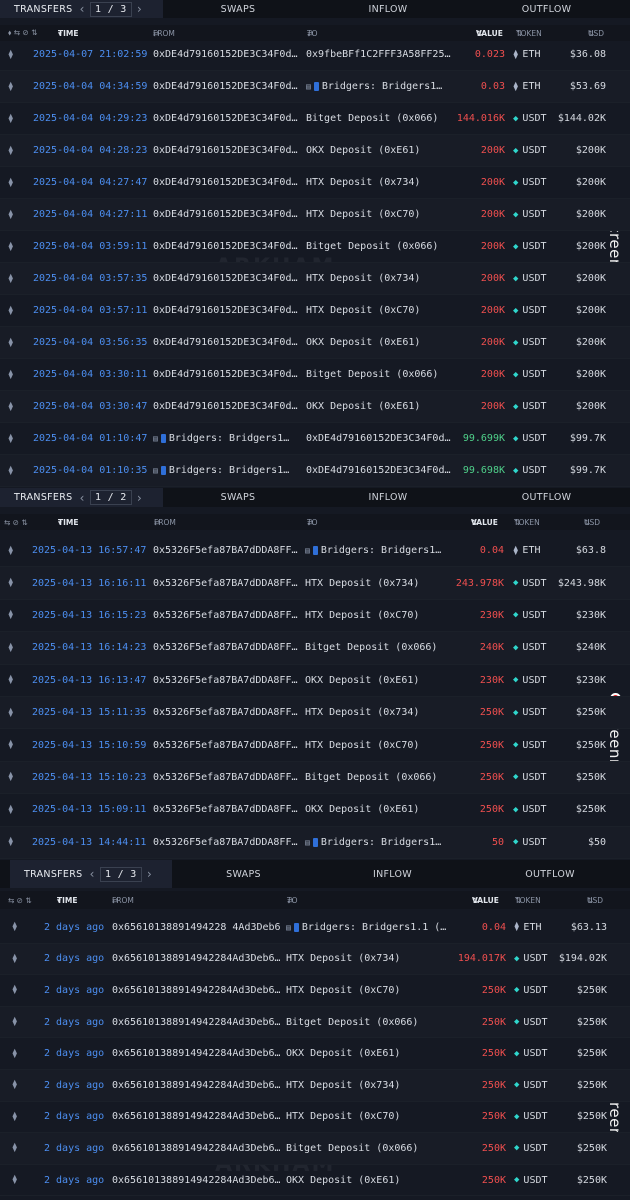  What do you see at coordinates (20, 900) in the screenshot?
I see `header-icons: ⇆ ⊘ ⇅` at bounding box center [20, 900].